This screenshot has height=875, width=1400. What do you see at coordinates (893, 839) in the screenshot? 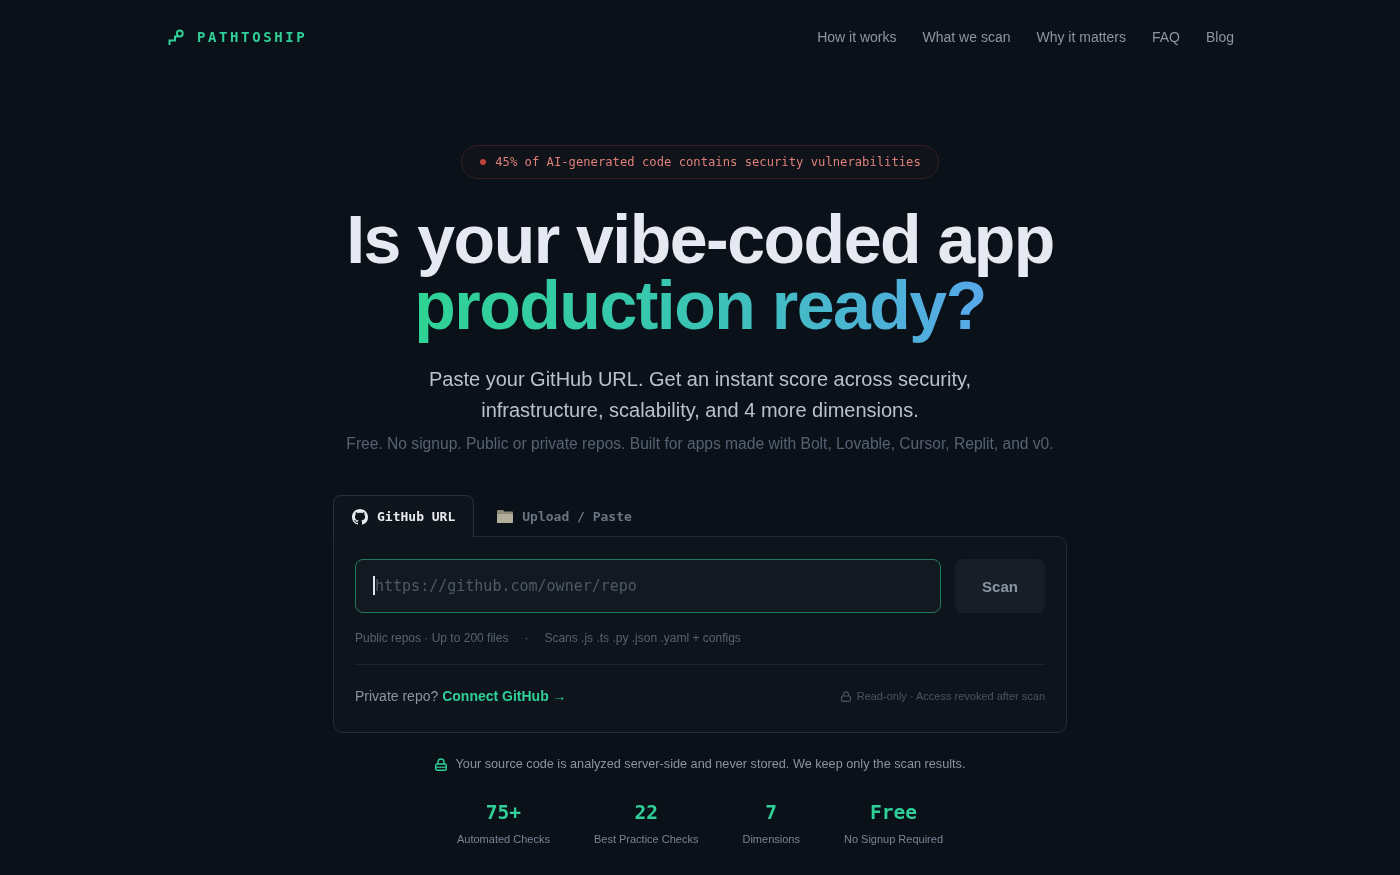
I see `stat-label: No Signup Required` at bounding box center [893, 839].